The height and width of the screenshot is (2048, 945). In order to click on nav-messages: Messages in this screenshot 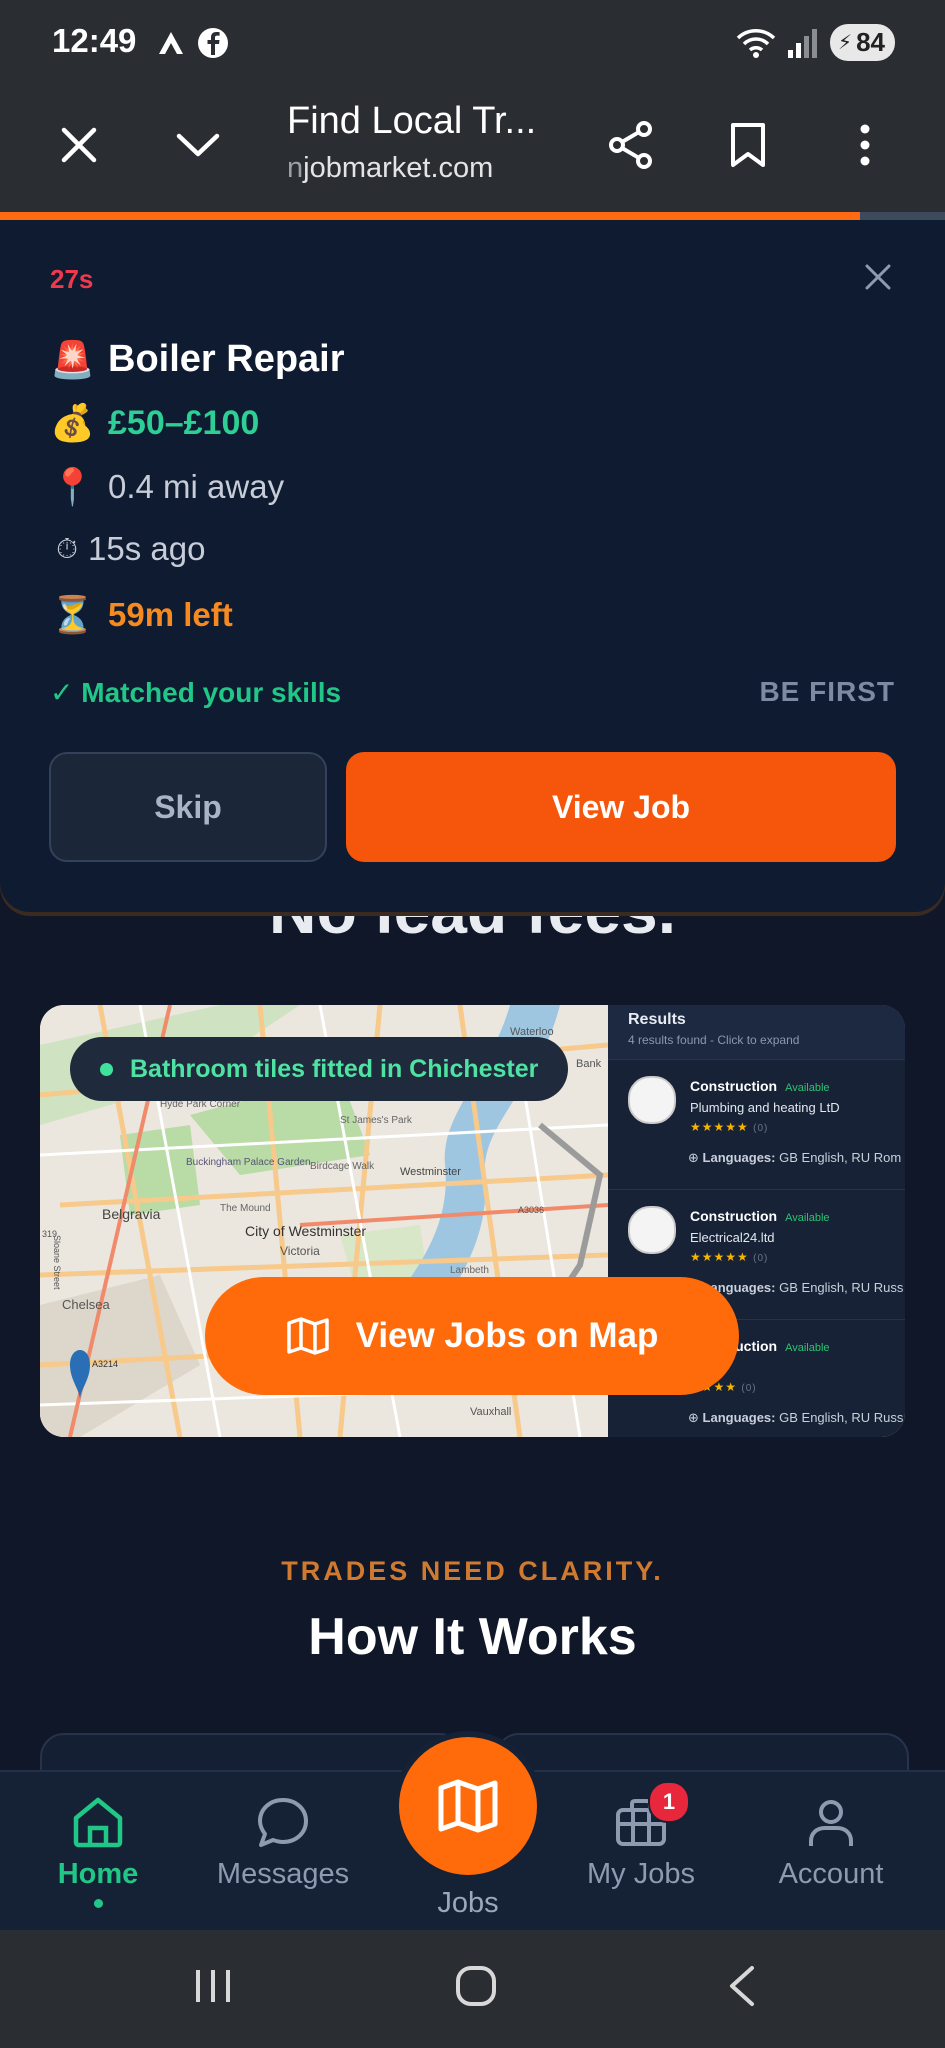, I will do `click(283, 1842)`.